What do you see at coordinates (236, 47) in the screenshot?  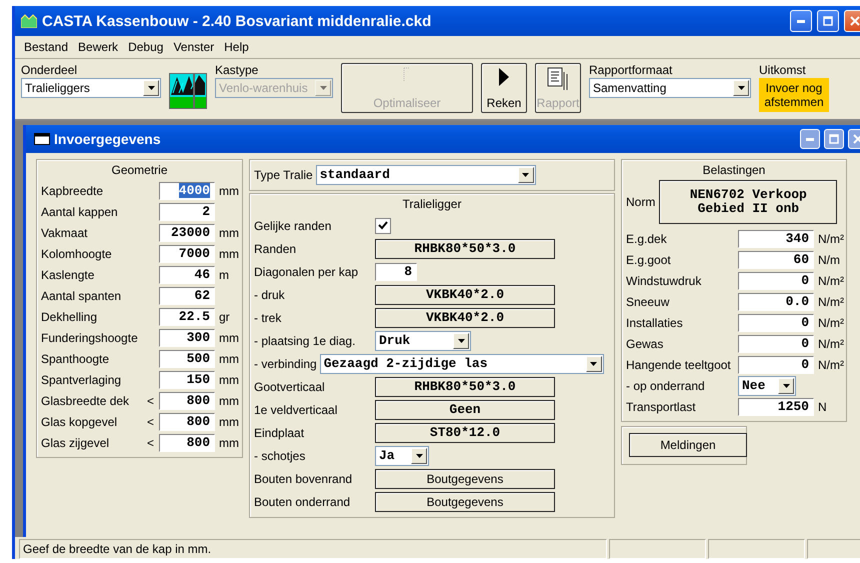 I see `menu-item: Help` at bounding box center [236, 47].